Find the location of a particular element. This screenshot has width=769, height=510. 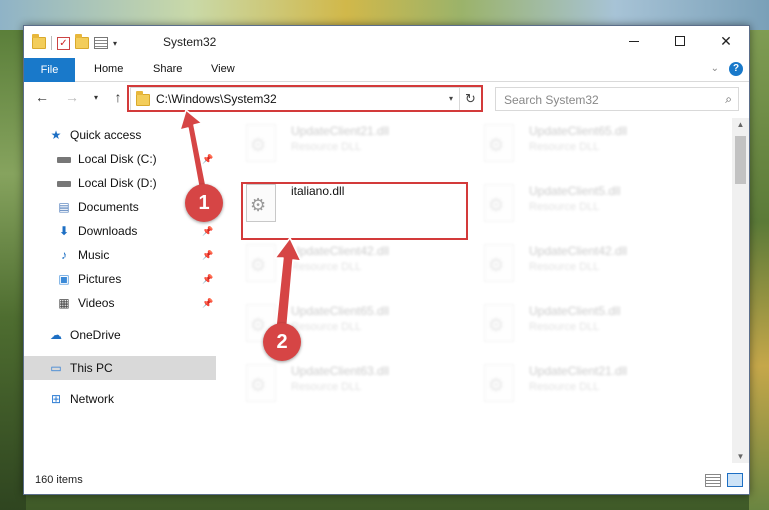

sidebar-item-local-disk-d: Local Disk (D:) is located at coordinates (106, 183).